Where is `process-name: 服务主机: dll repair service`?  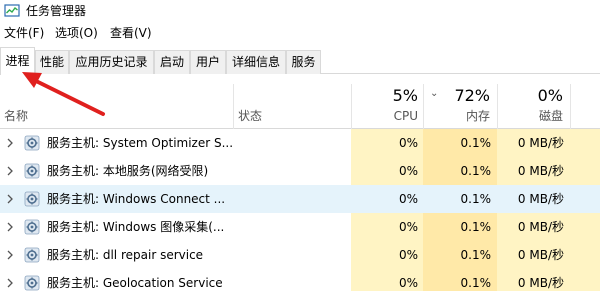
process-name: 服务主机: dll repair service is located at coordinates (125, 255).